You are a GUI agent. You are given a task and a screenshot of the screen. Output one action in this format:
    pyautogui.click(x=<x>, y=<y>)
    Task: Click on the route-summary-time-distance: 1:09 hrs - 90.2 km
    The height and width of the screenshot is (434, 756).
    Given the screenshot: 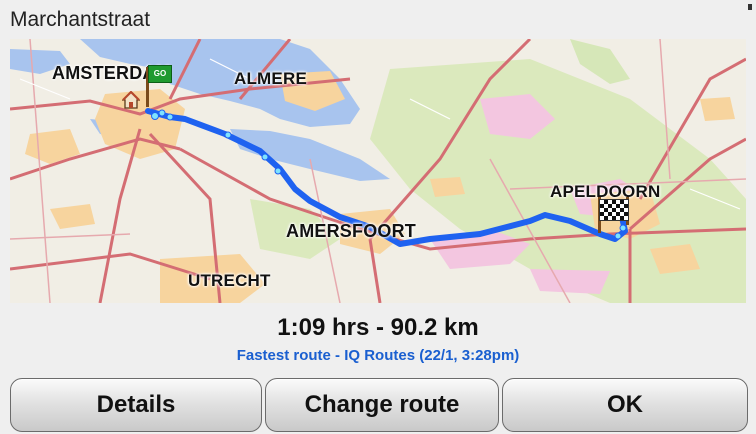 What is the action you would take?
    pyautogui.click(x=378, y=327)
    